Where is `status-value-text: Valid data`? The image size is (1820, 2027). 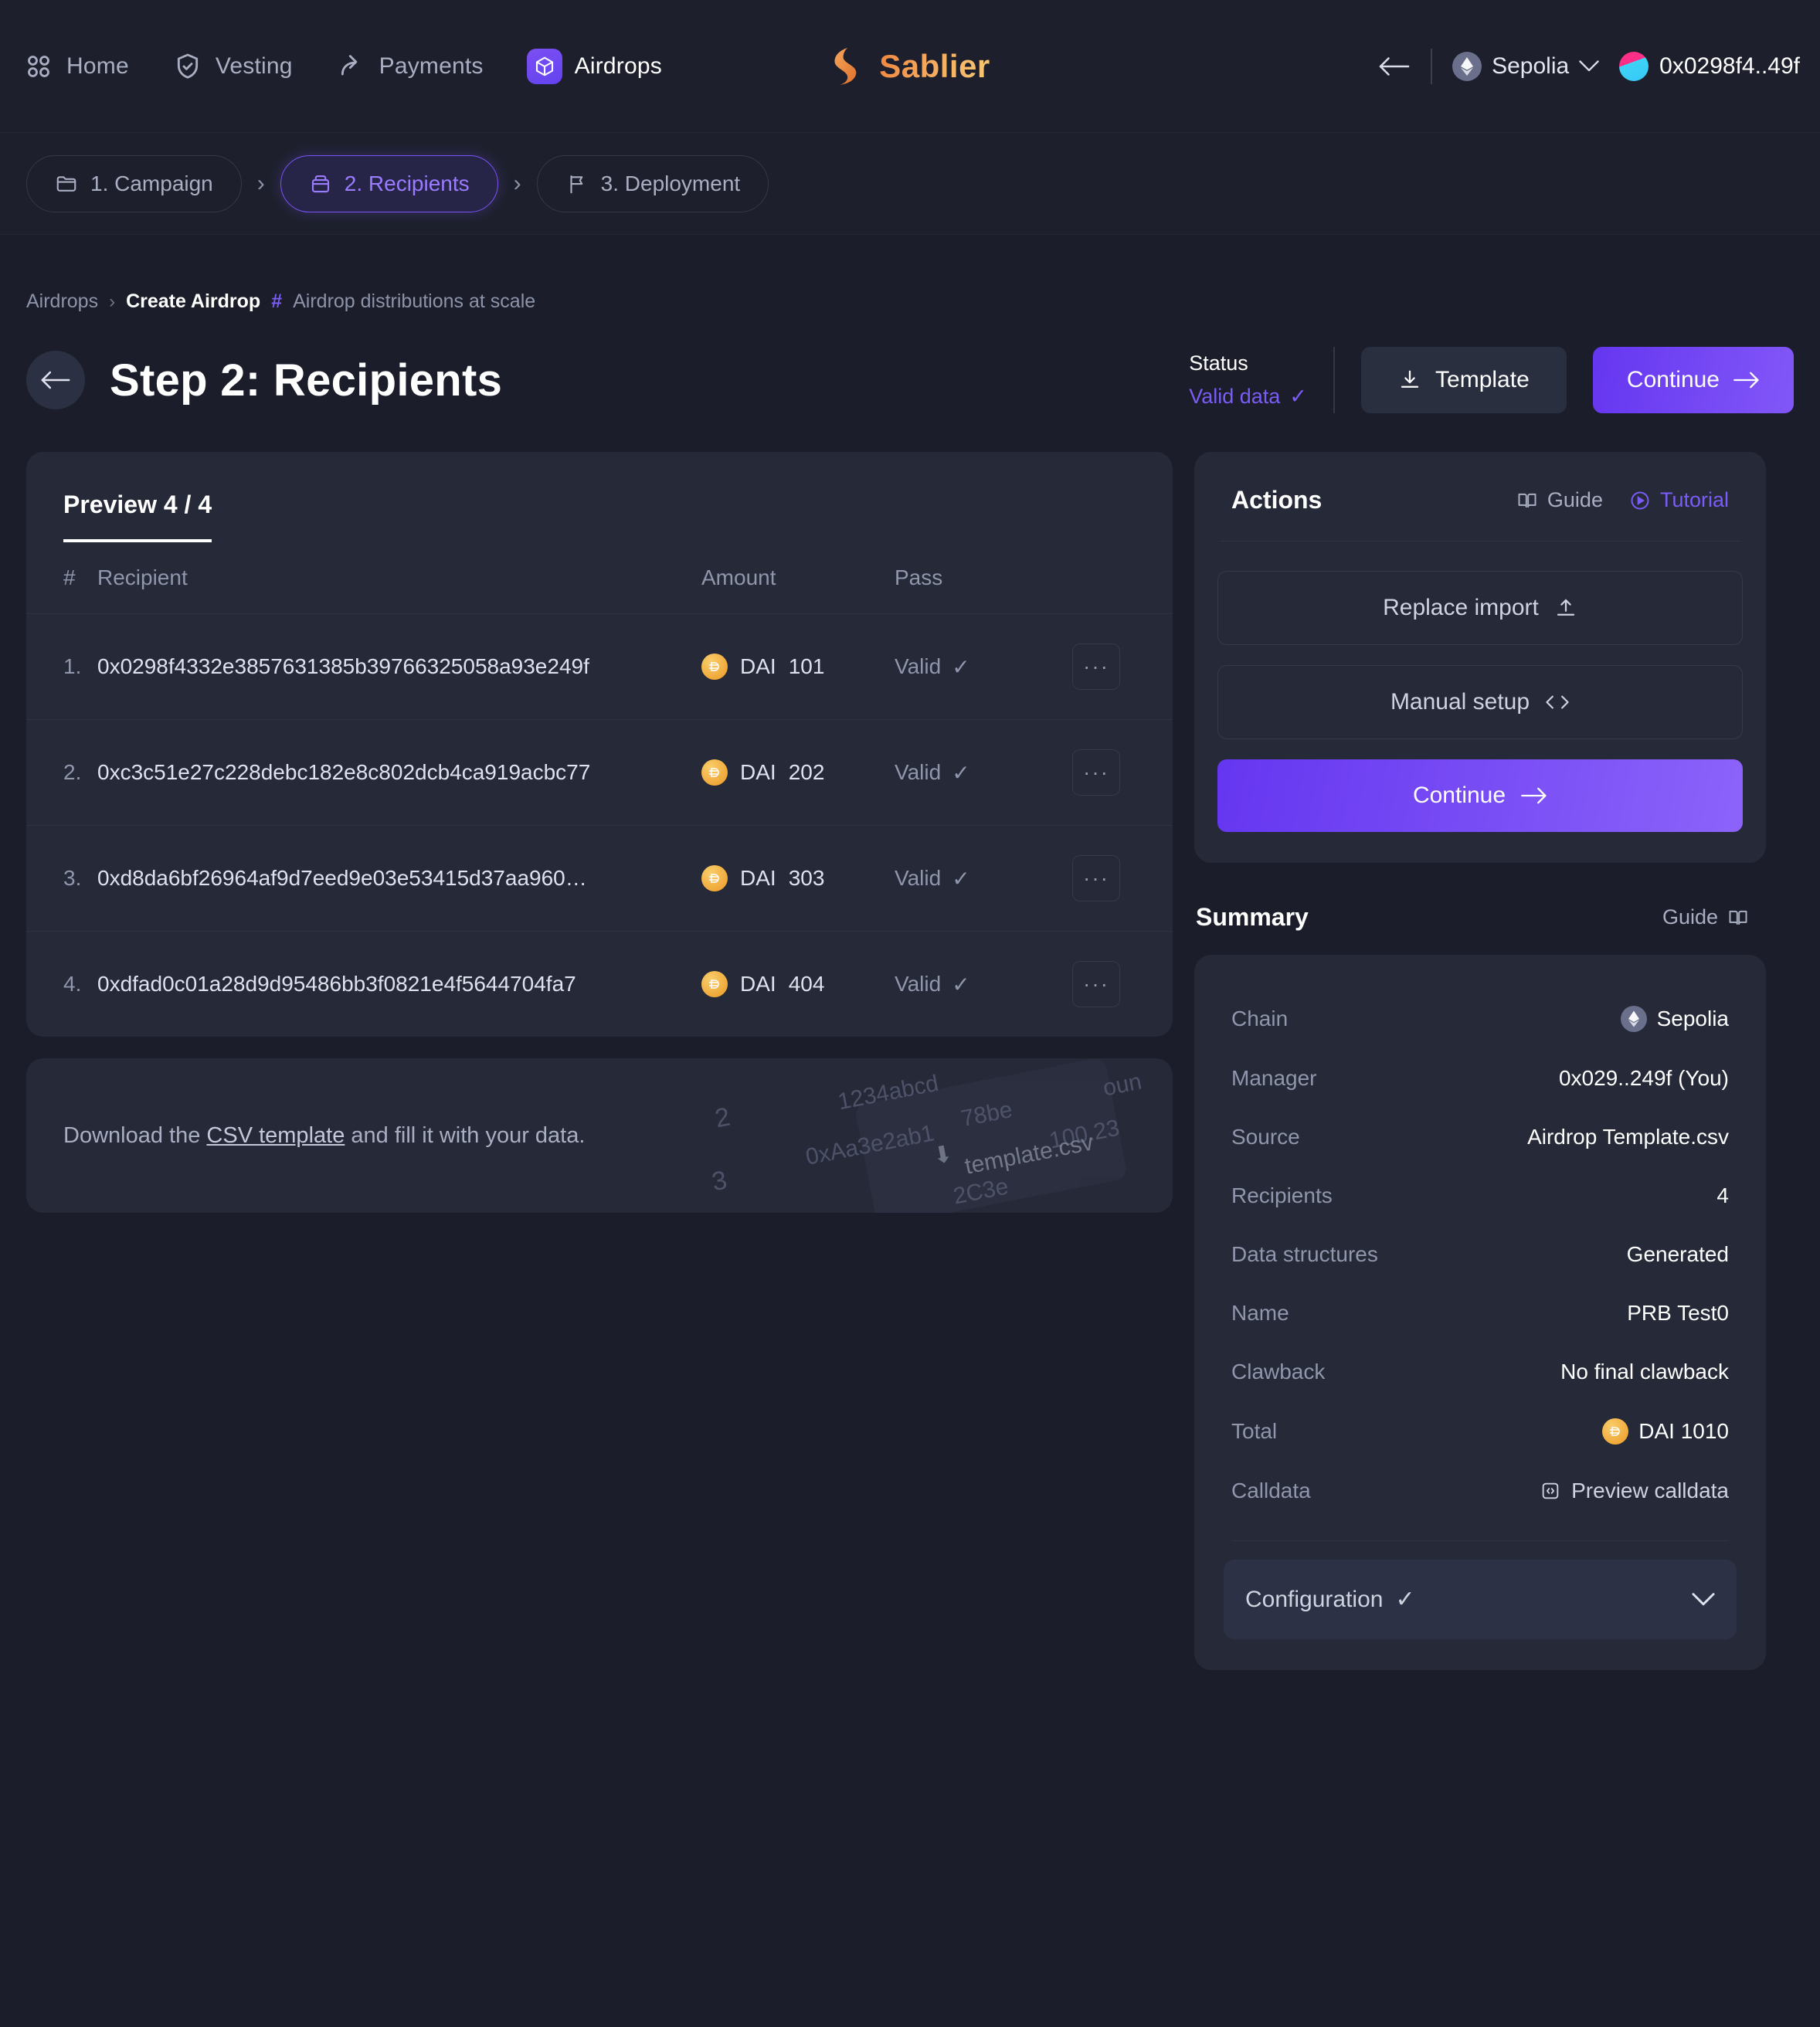 status-value-text: Valid data is located at coordinates (1235, 396).